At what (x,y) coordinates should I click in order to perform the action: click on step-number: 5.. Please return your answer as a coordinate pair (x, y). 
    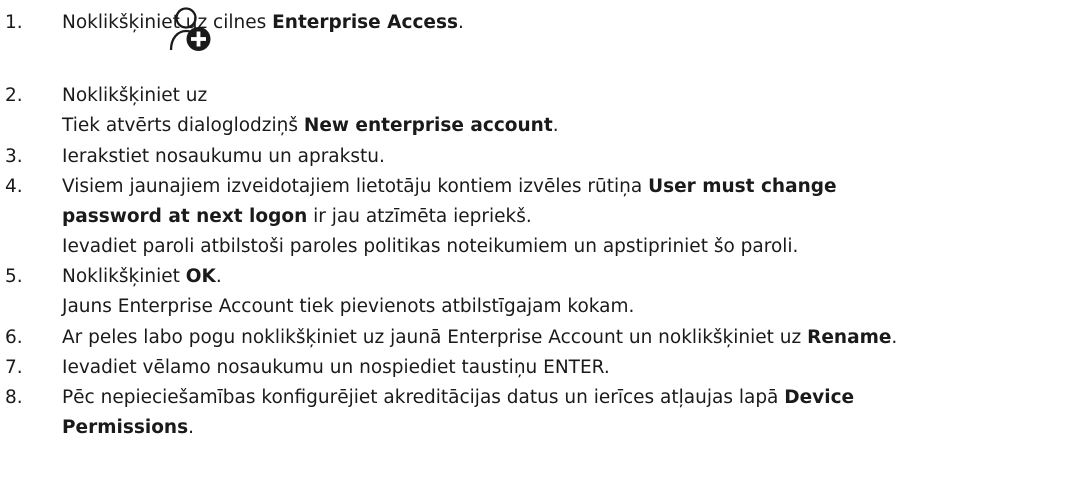
    Looking at the image, I should click on (14, 276).